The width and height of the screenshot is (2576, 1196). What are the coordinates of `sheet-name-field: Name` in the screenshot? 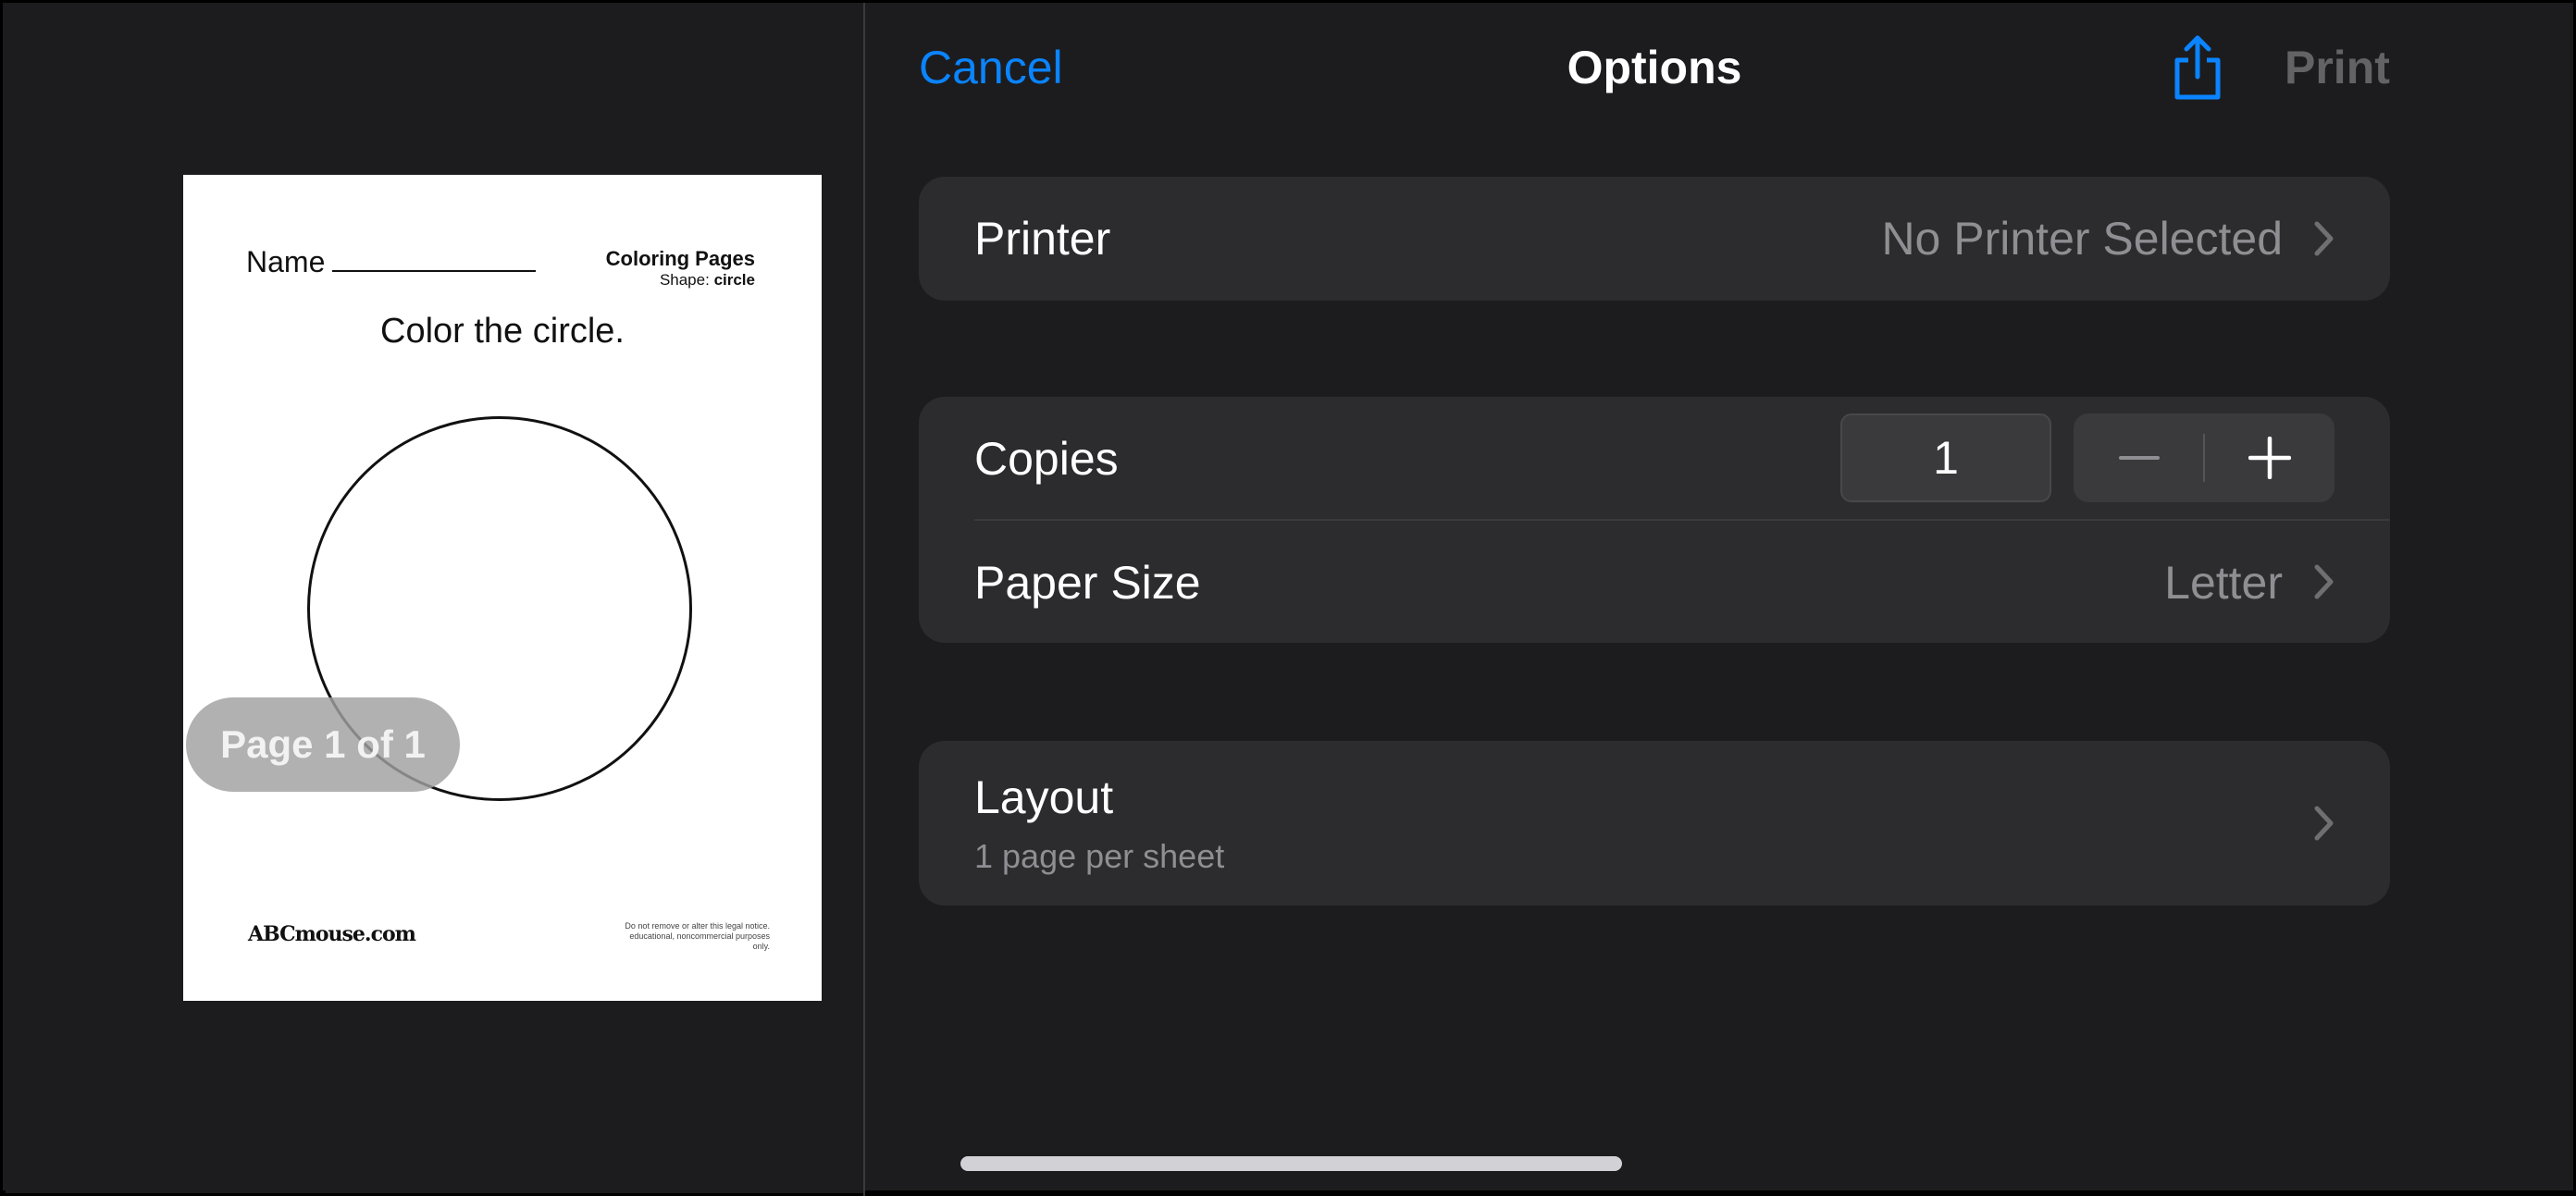 It's located at (391, 262).